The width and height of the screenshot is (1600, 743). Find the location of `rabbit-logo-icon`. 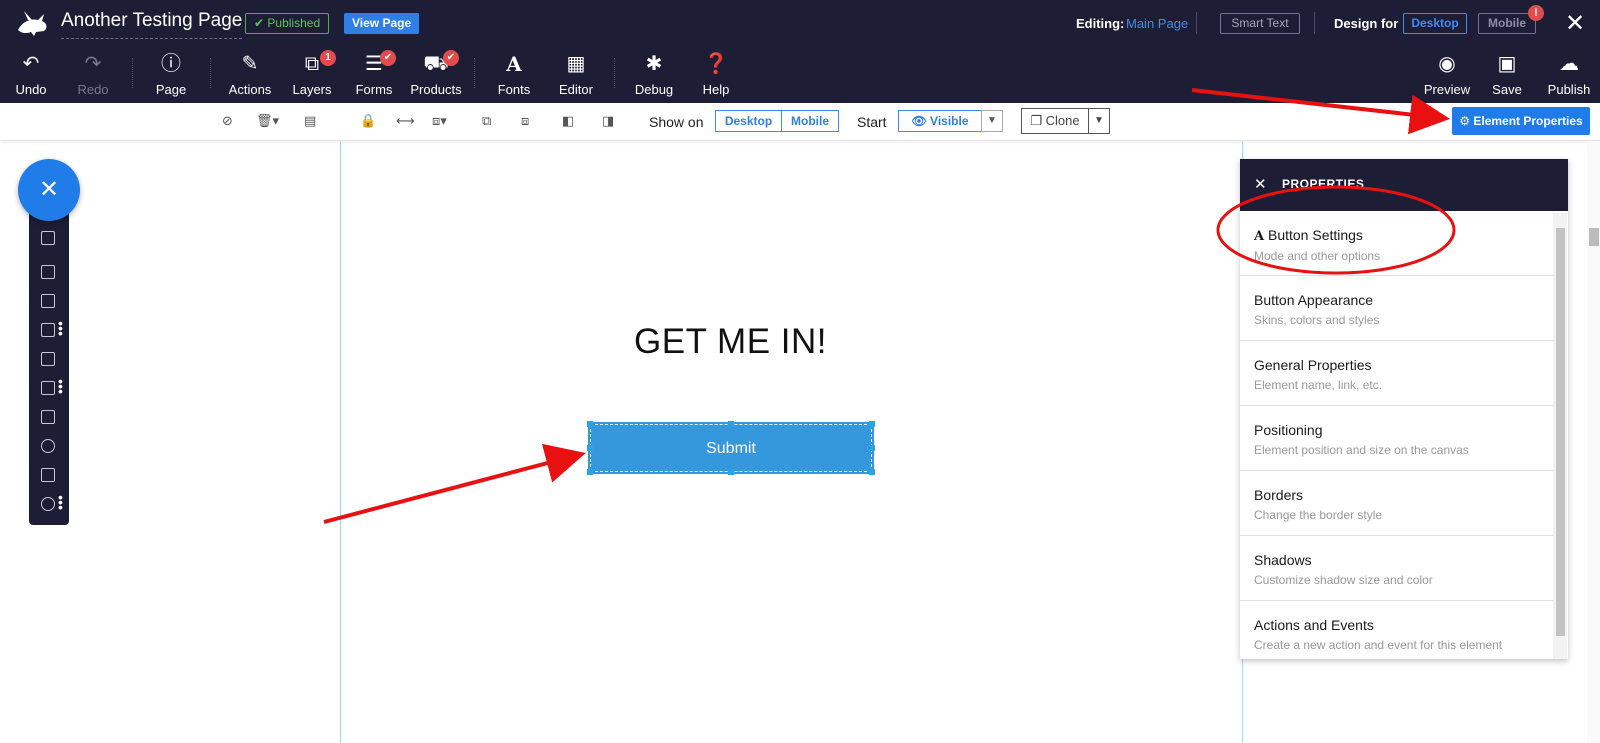

rabbit-logo-icon is located at coordinates (32, 23).